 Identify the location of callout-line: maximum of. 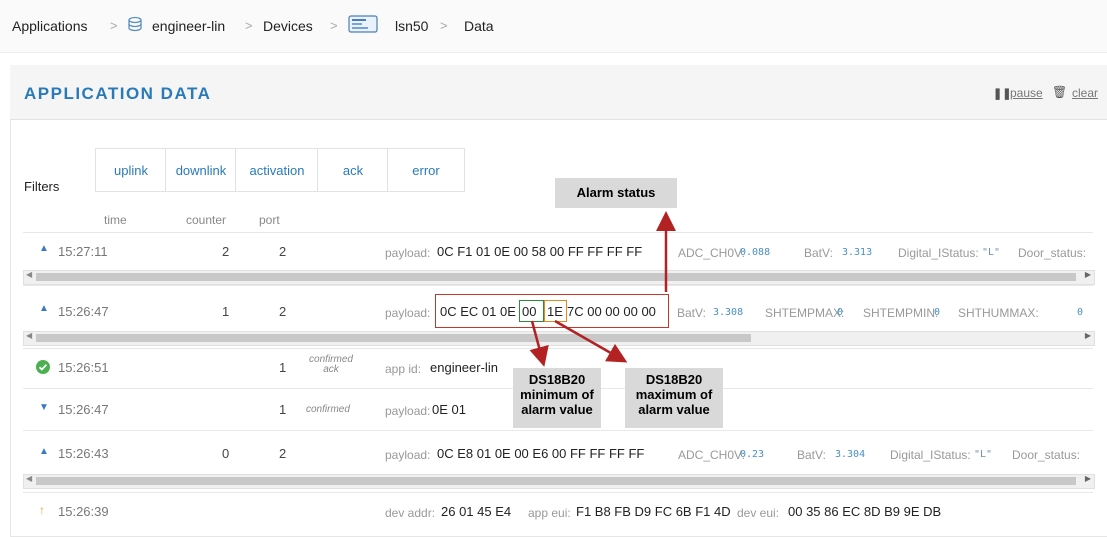
(674, 394).